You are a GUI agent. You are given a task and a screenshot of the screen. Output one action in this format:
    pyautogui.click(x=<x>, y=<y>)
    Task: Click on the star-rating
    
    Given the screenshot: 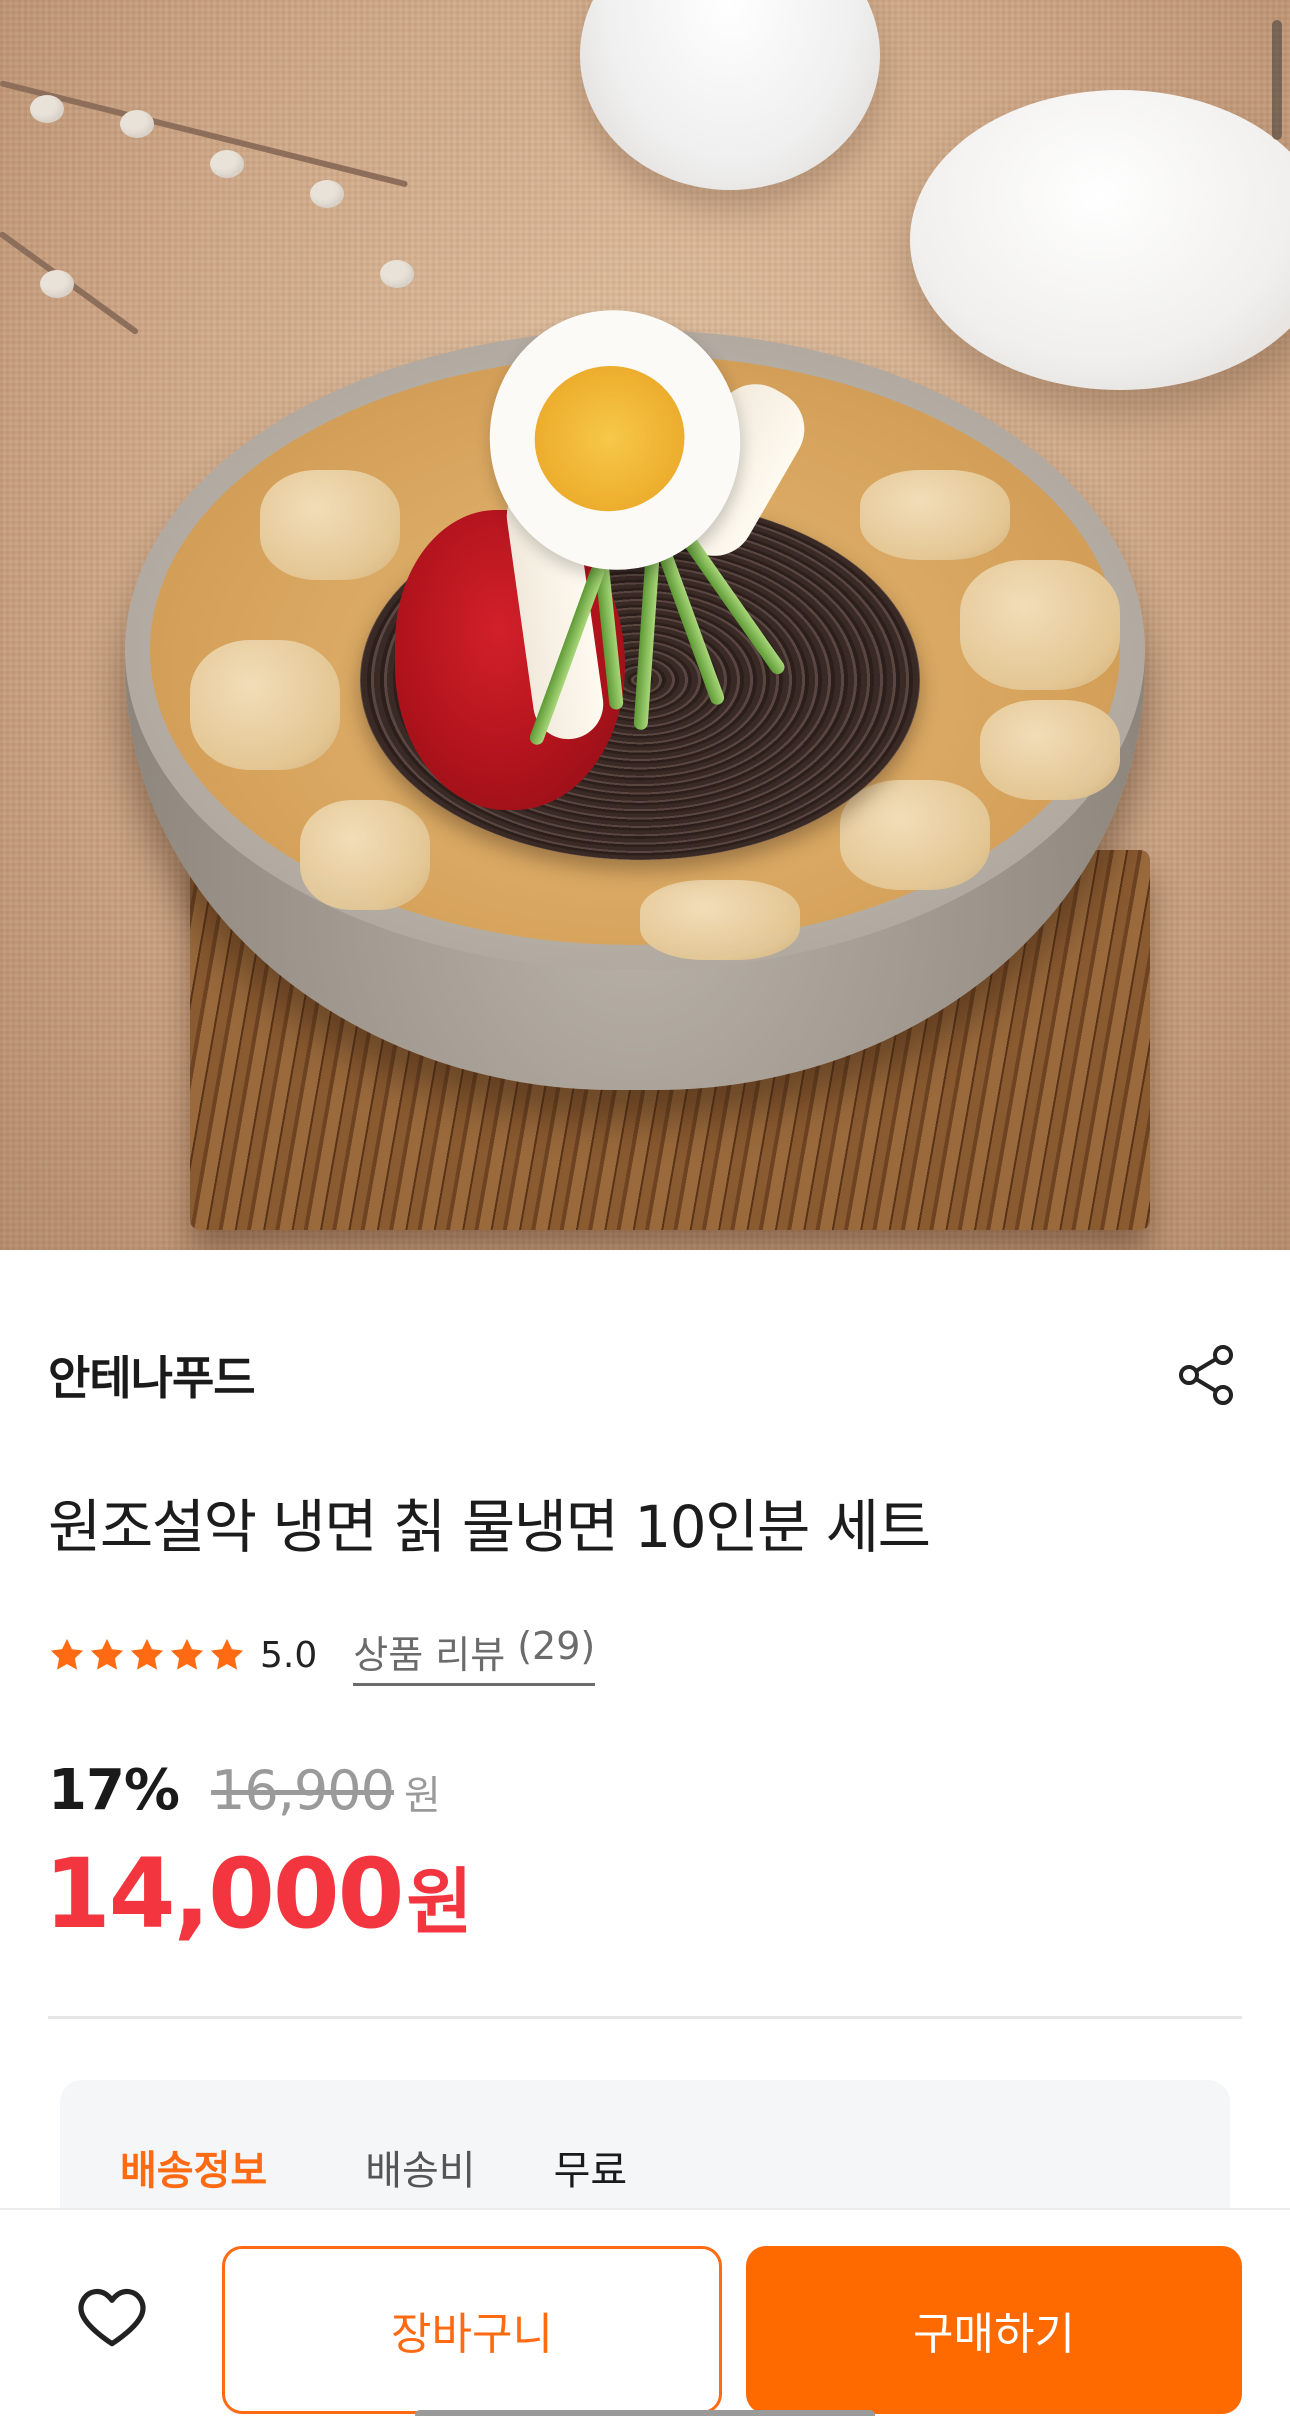 What is the action you would take?
    pyautogui.click(x=147, y=1655)
    